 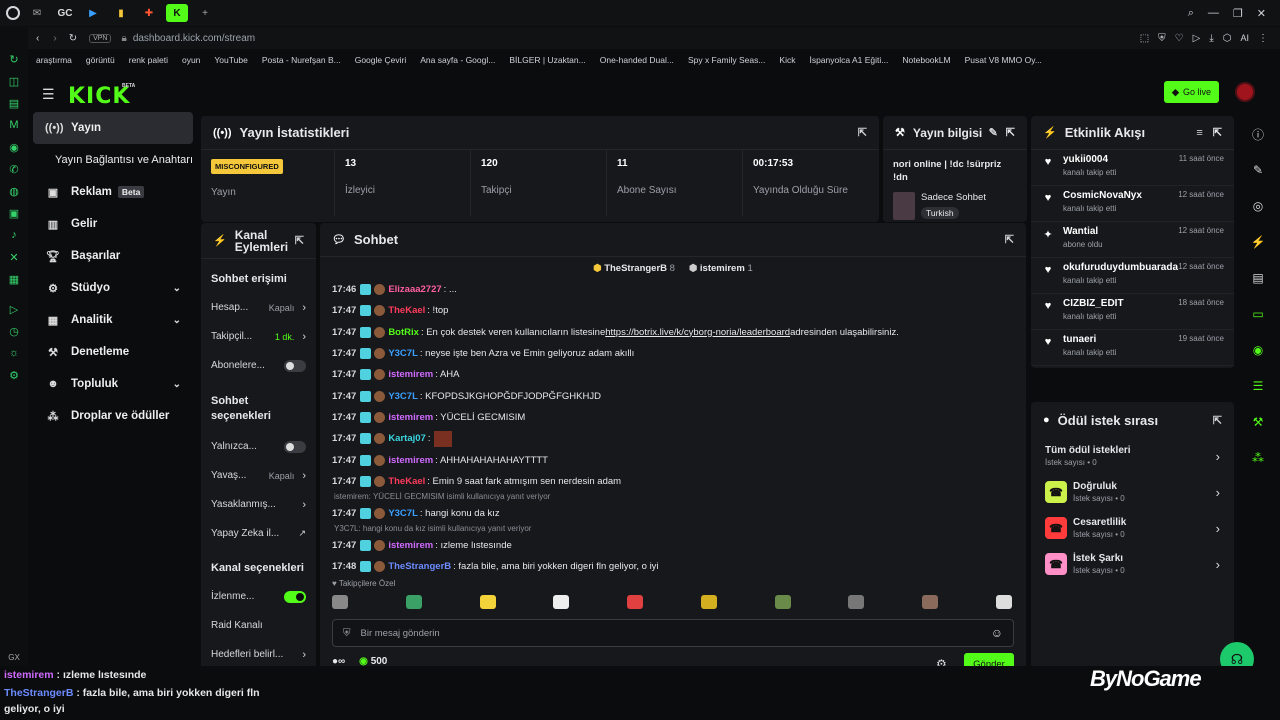 I want to click on chat-username: Elizaaa2727, so click(x=414, y=289).